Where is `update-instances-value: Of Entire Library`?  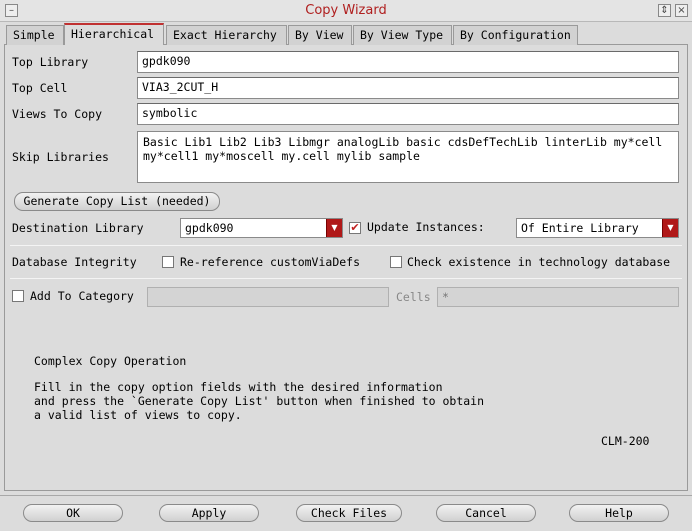
update-instances-value: Of Entire Library is located at coordinates (580, 228).